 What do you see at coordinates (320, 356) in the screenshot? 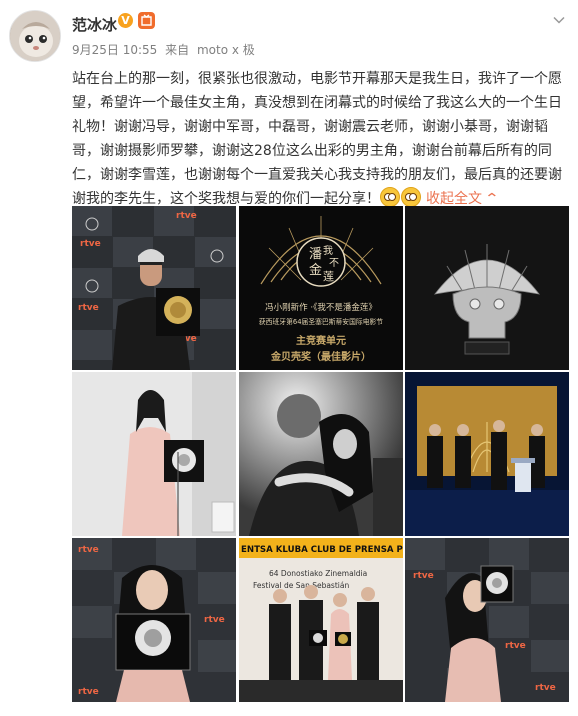
I see `poster-line-4: 金贝壳奖（最佳影片）` at bounding box center [320, 356].